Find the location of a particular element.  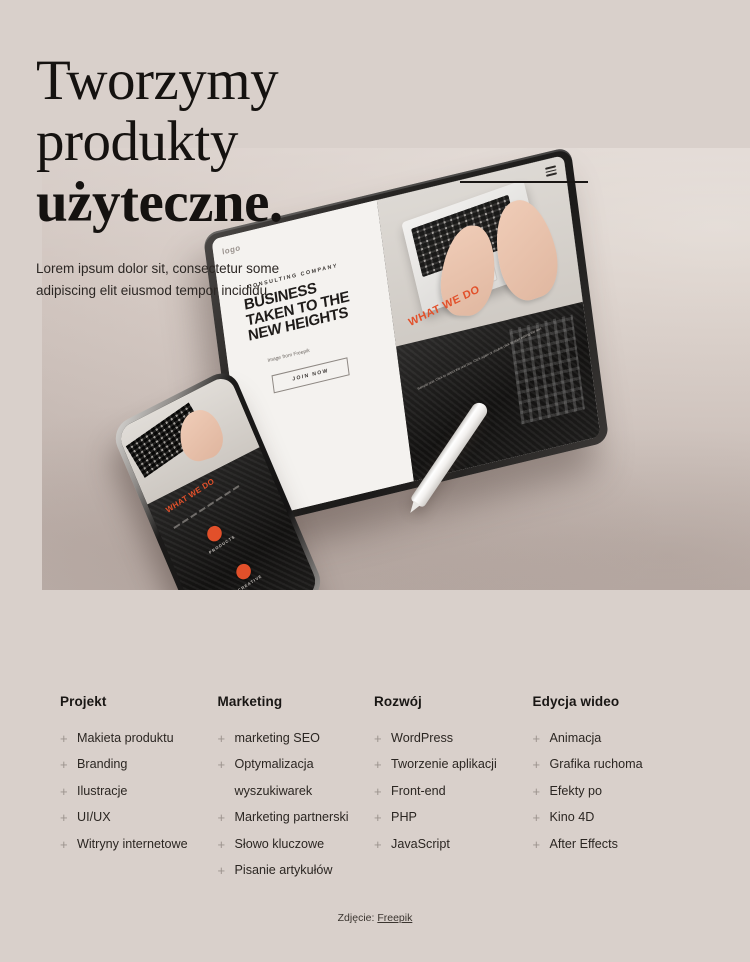

footer-column-title: Projekt is located at coordinates (83, 701).